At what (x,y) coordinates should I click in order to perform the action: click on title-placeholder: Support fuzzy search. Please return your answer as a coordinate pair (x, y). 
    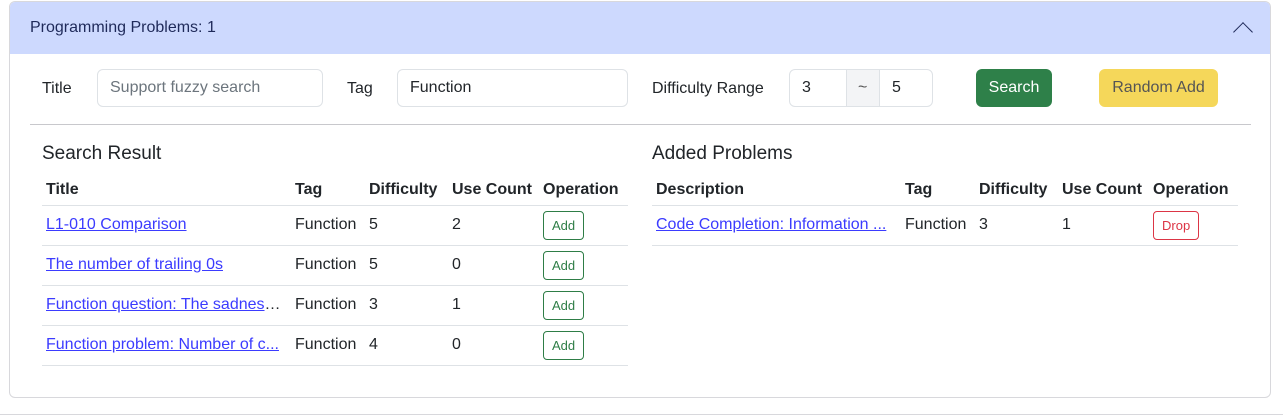
    Looking at the image, I should click on (185, 87).